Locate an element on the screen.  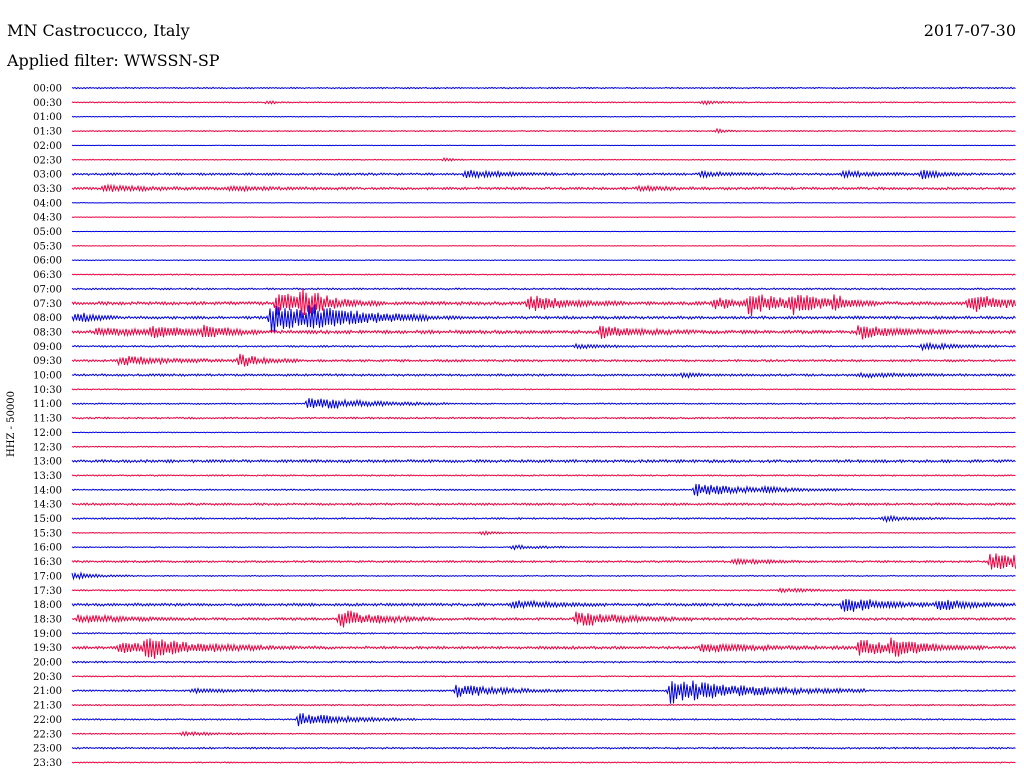
time-tick-label: 09:30 is located at coordinates (47, 361).